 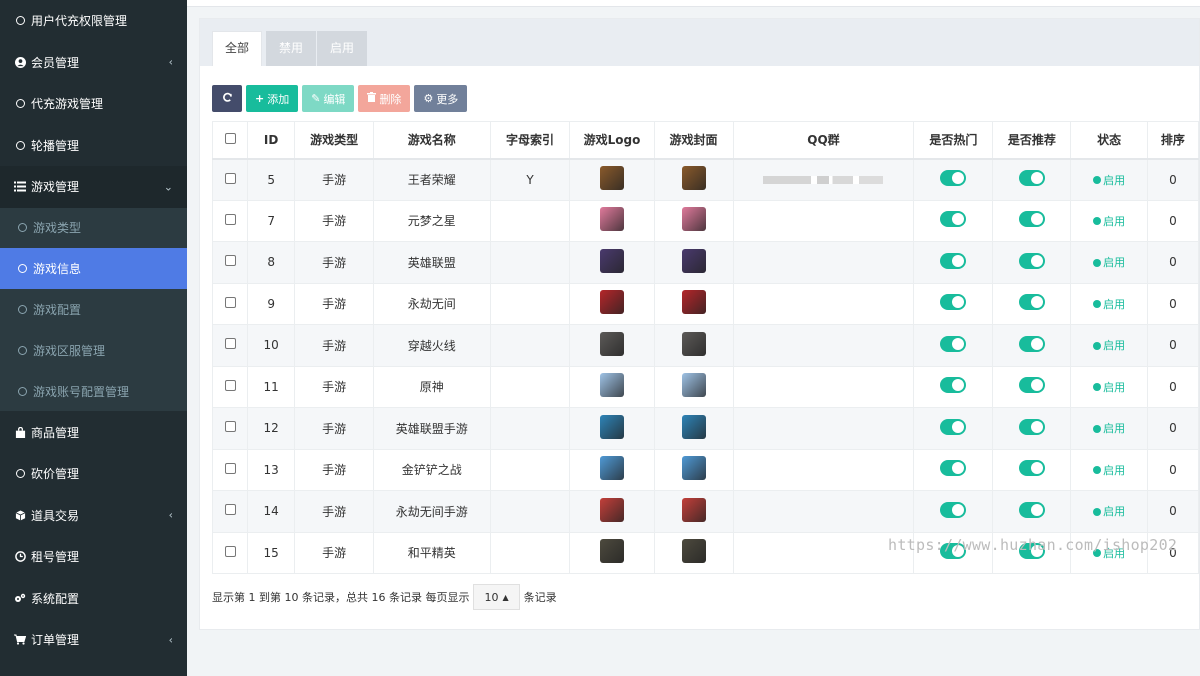 I want to click on tab-disabled: 禁用, so click(x=291, y=48).